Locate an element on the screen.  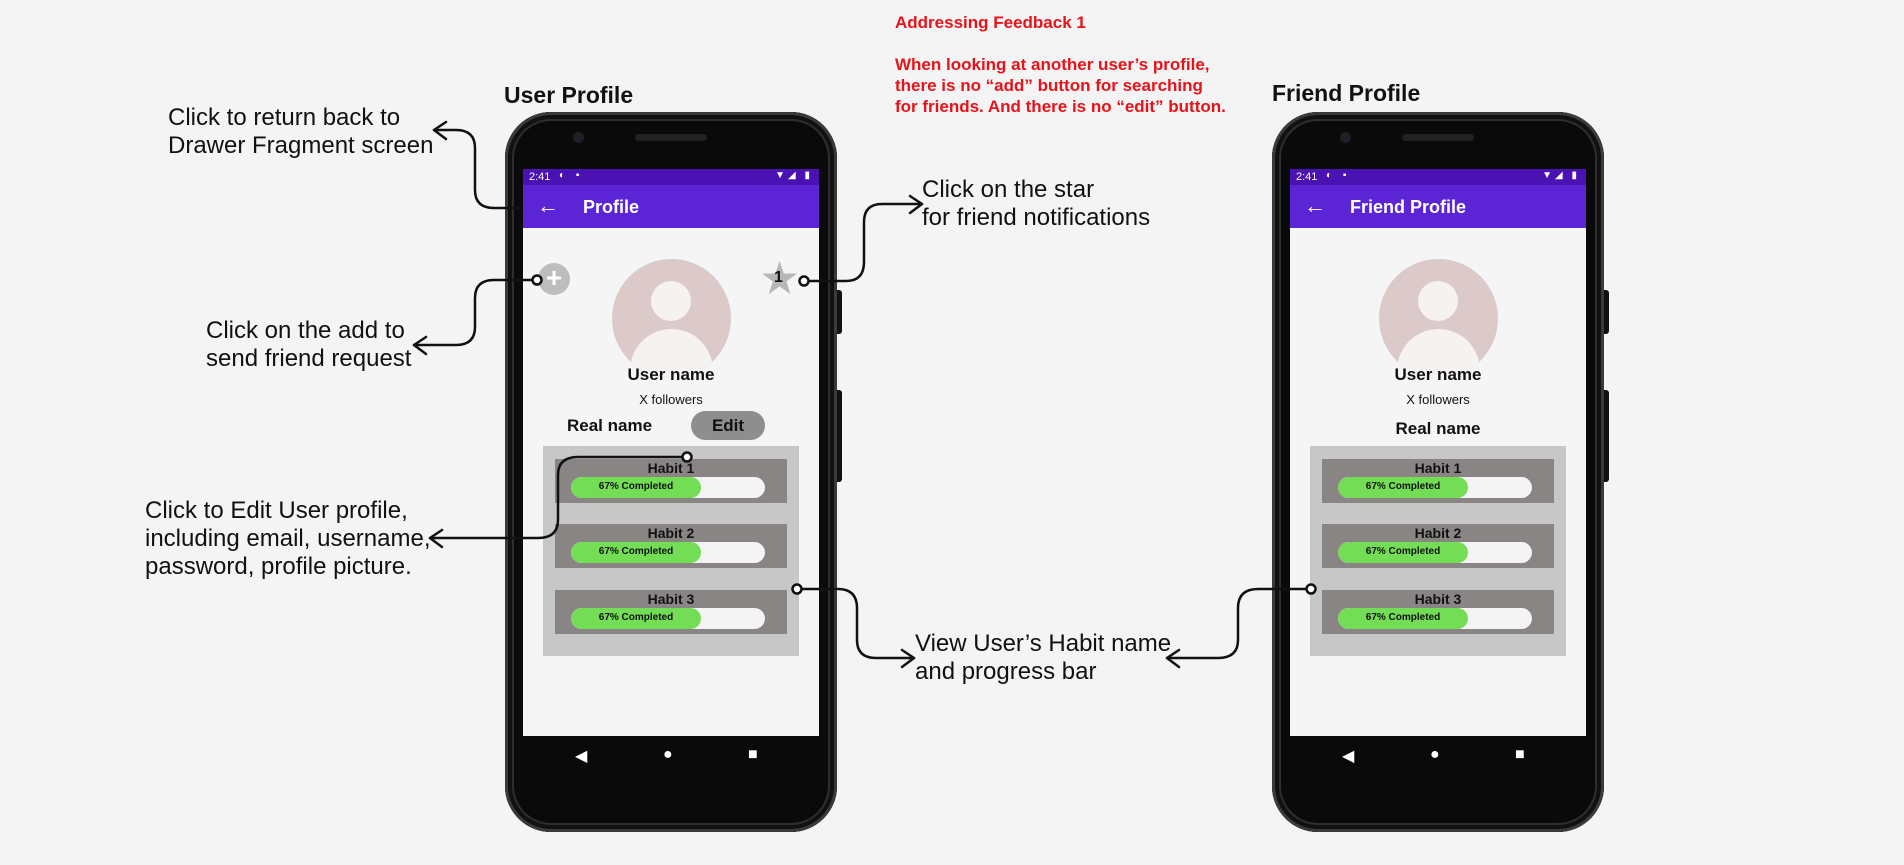
connector-return is located at coordinates (478, 169).